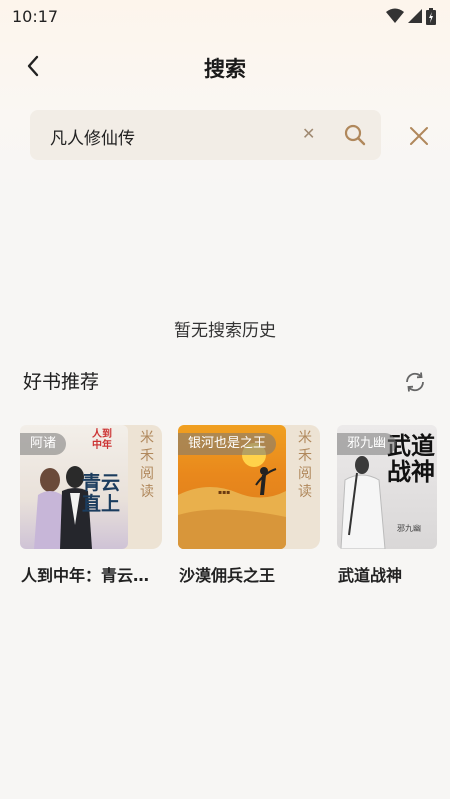  I want to click on author-badge: 邪九幽, so click(367, 444).